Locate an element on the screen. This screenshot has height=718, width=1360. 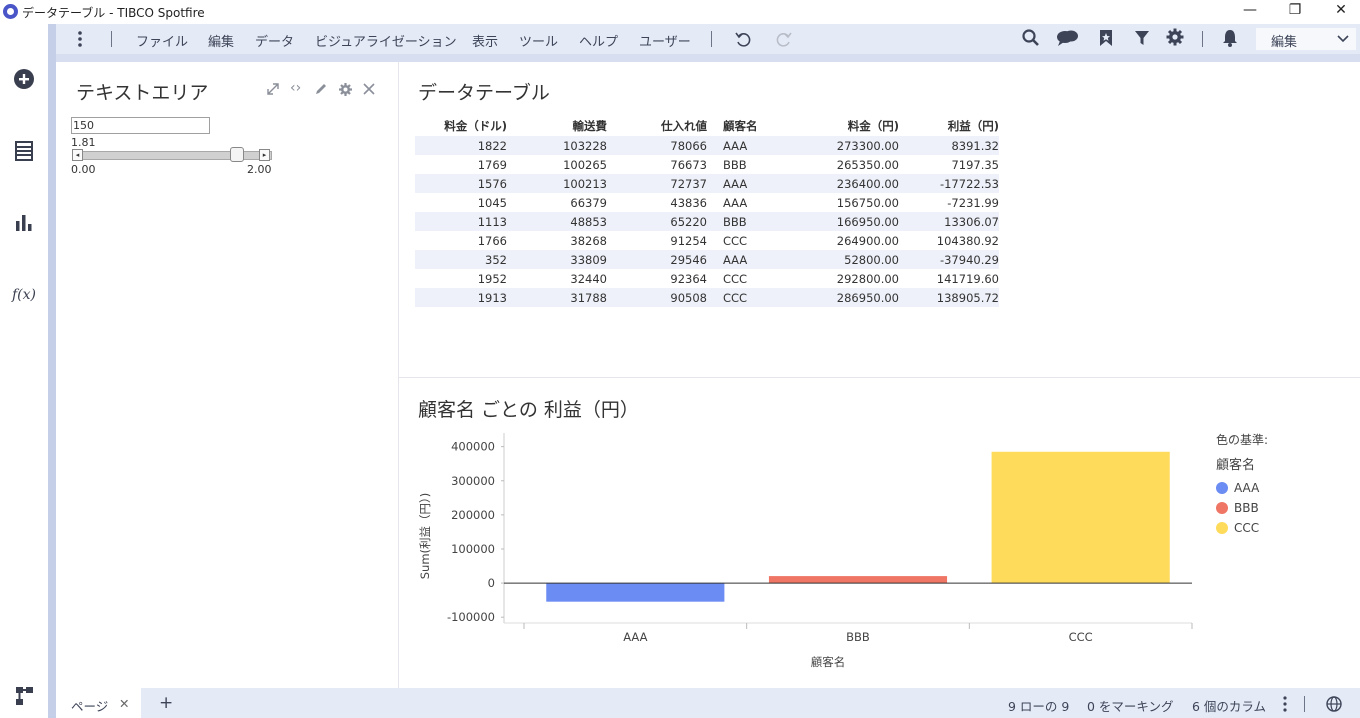
table-cell: 236400.00 is located at coordinates (861, 183).